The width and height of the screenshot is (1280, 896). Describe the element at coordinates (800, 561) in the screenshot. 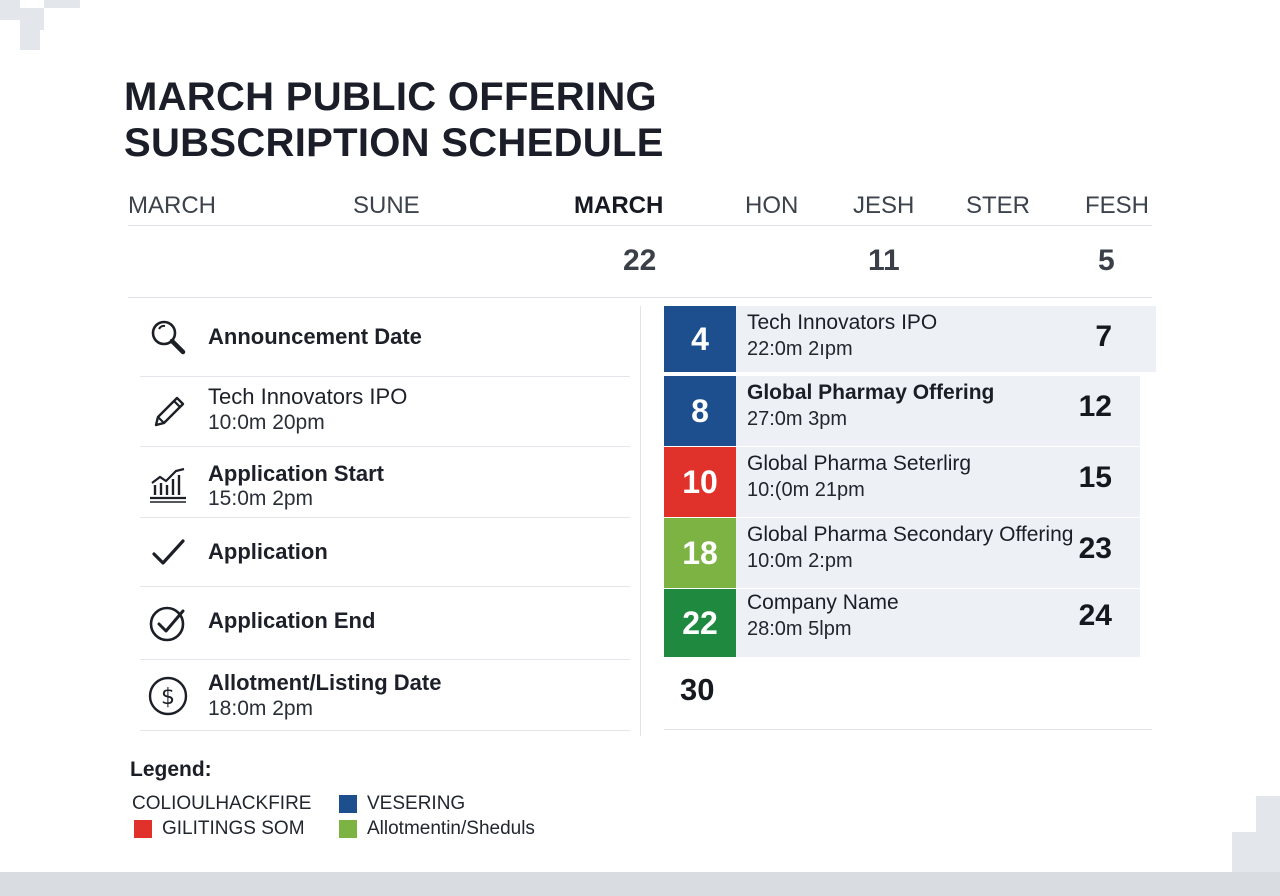

I see `offering-time: 10:0m 2:pm` at that location.